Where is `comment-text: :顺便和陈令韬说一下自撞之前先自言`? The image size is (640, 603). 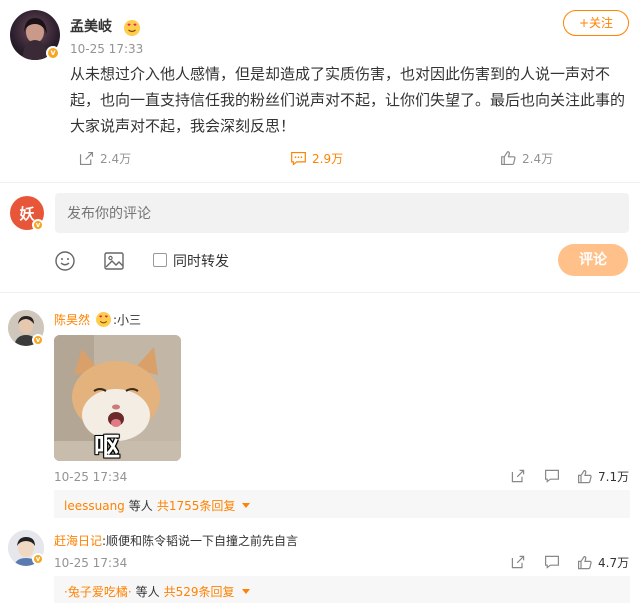 comment-text: :顺便和陈令韬说一下自撞之前先自言 is located at coordinates (200, 541).